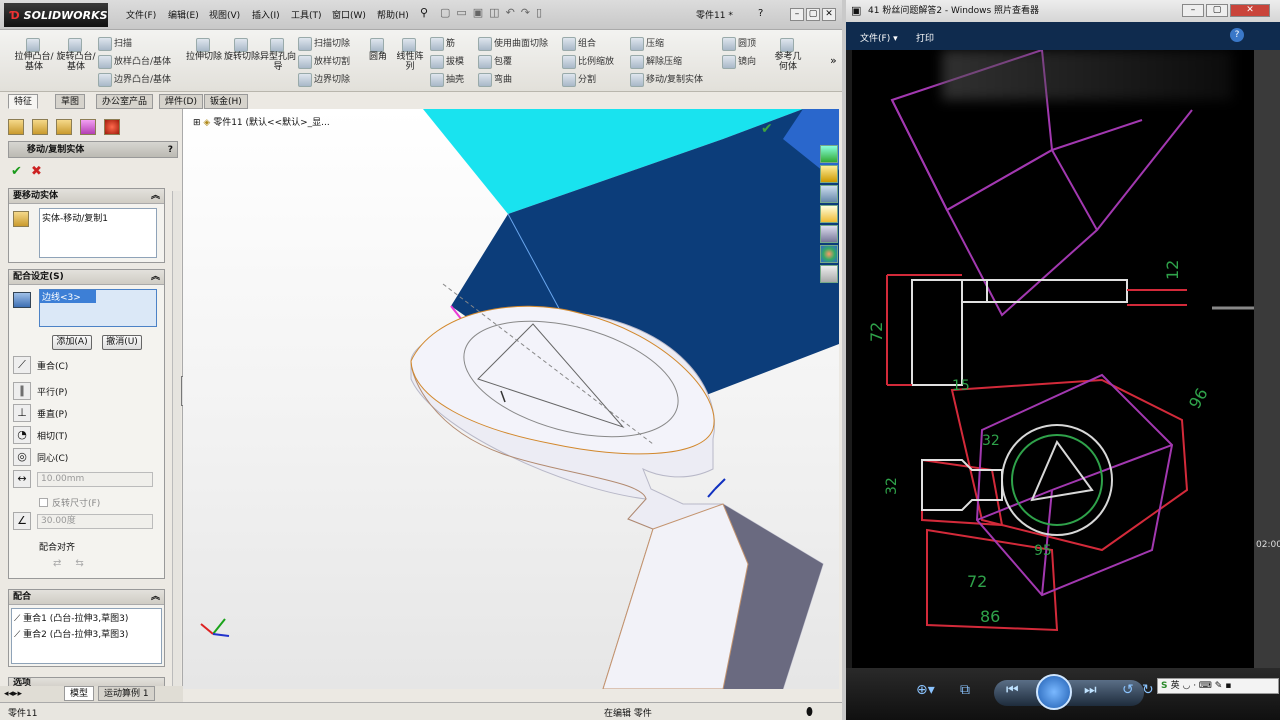 Image resolution: width=1280 pixels, height=720 pixels. Describe the element at coordinates (134, 79) in the screenshot. I see `boundary-boss-button: 边界凸台/基体` at that location.